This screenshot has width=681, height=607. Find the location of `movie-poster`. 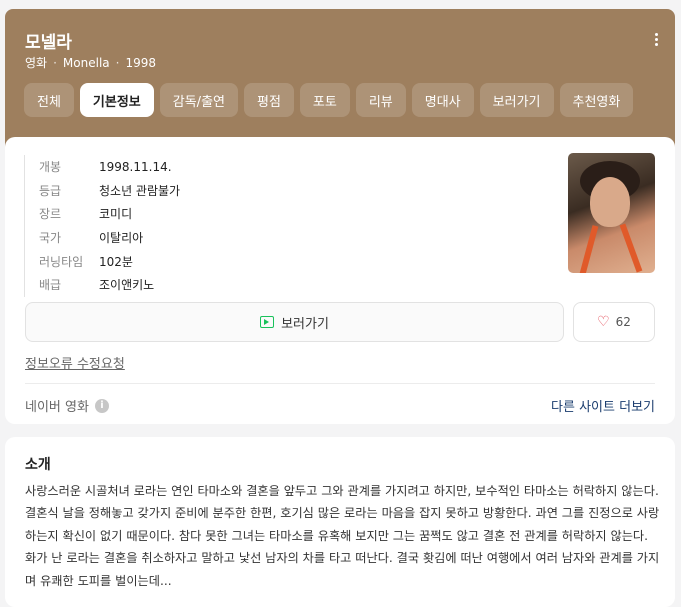

movie-poster is located at coordinates (611, 213).